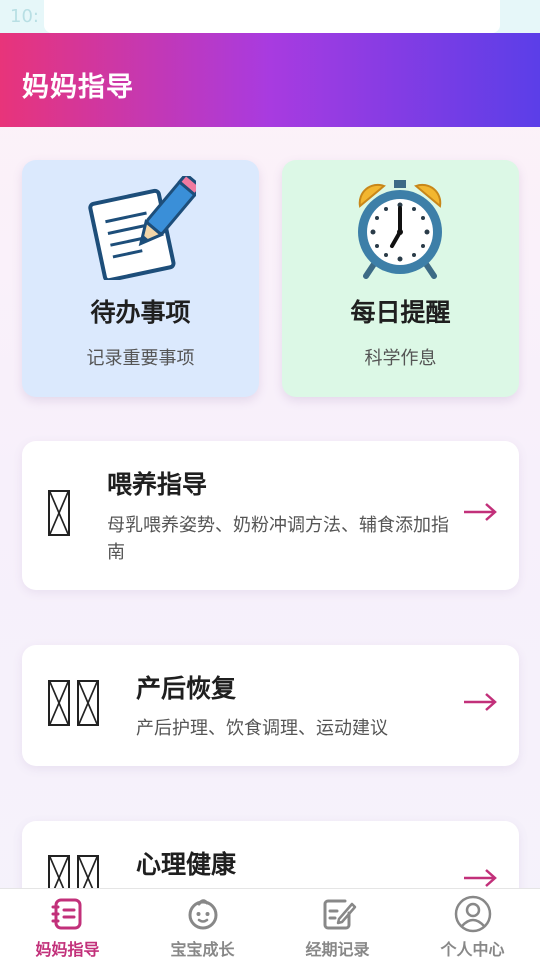  I want to click on todo-subtitle: 记录重要事项, so click(140, 358).